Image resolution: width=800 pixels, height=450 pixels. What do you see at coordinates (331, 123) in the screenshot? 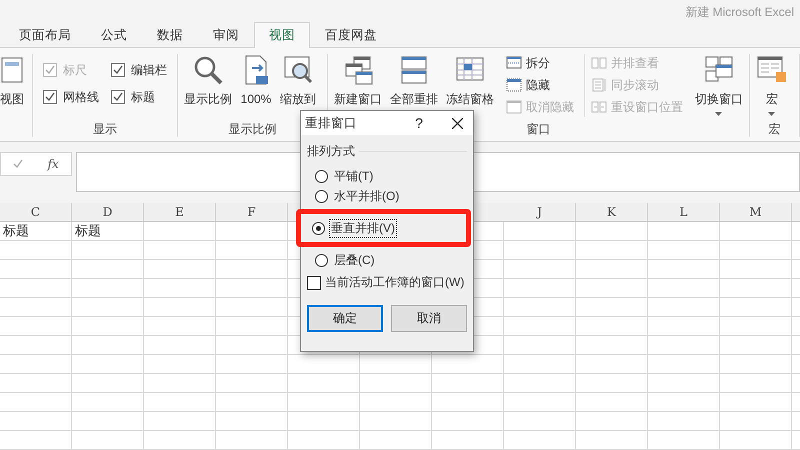
I see `dialog-title: 重排窗口` at bounding box center [331, 123].